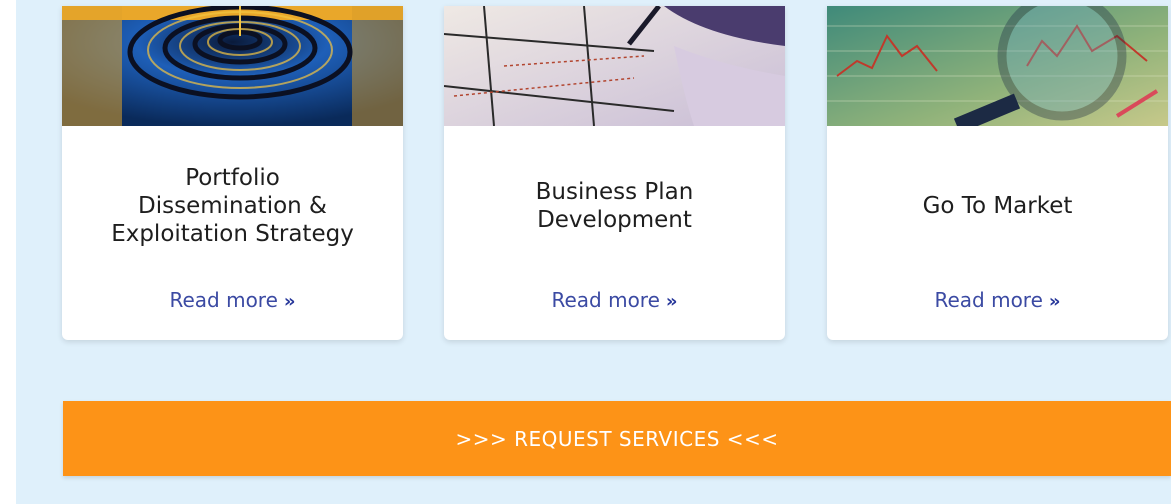  What do you see at coordinates (232, 66) in the screenshot?
I see `water-ripple-image` at bounding box center [232, 66].